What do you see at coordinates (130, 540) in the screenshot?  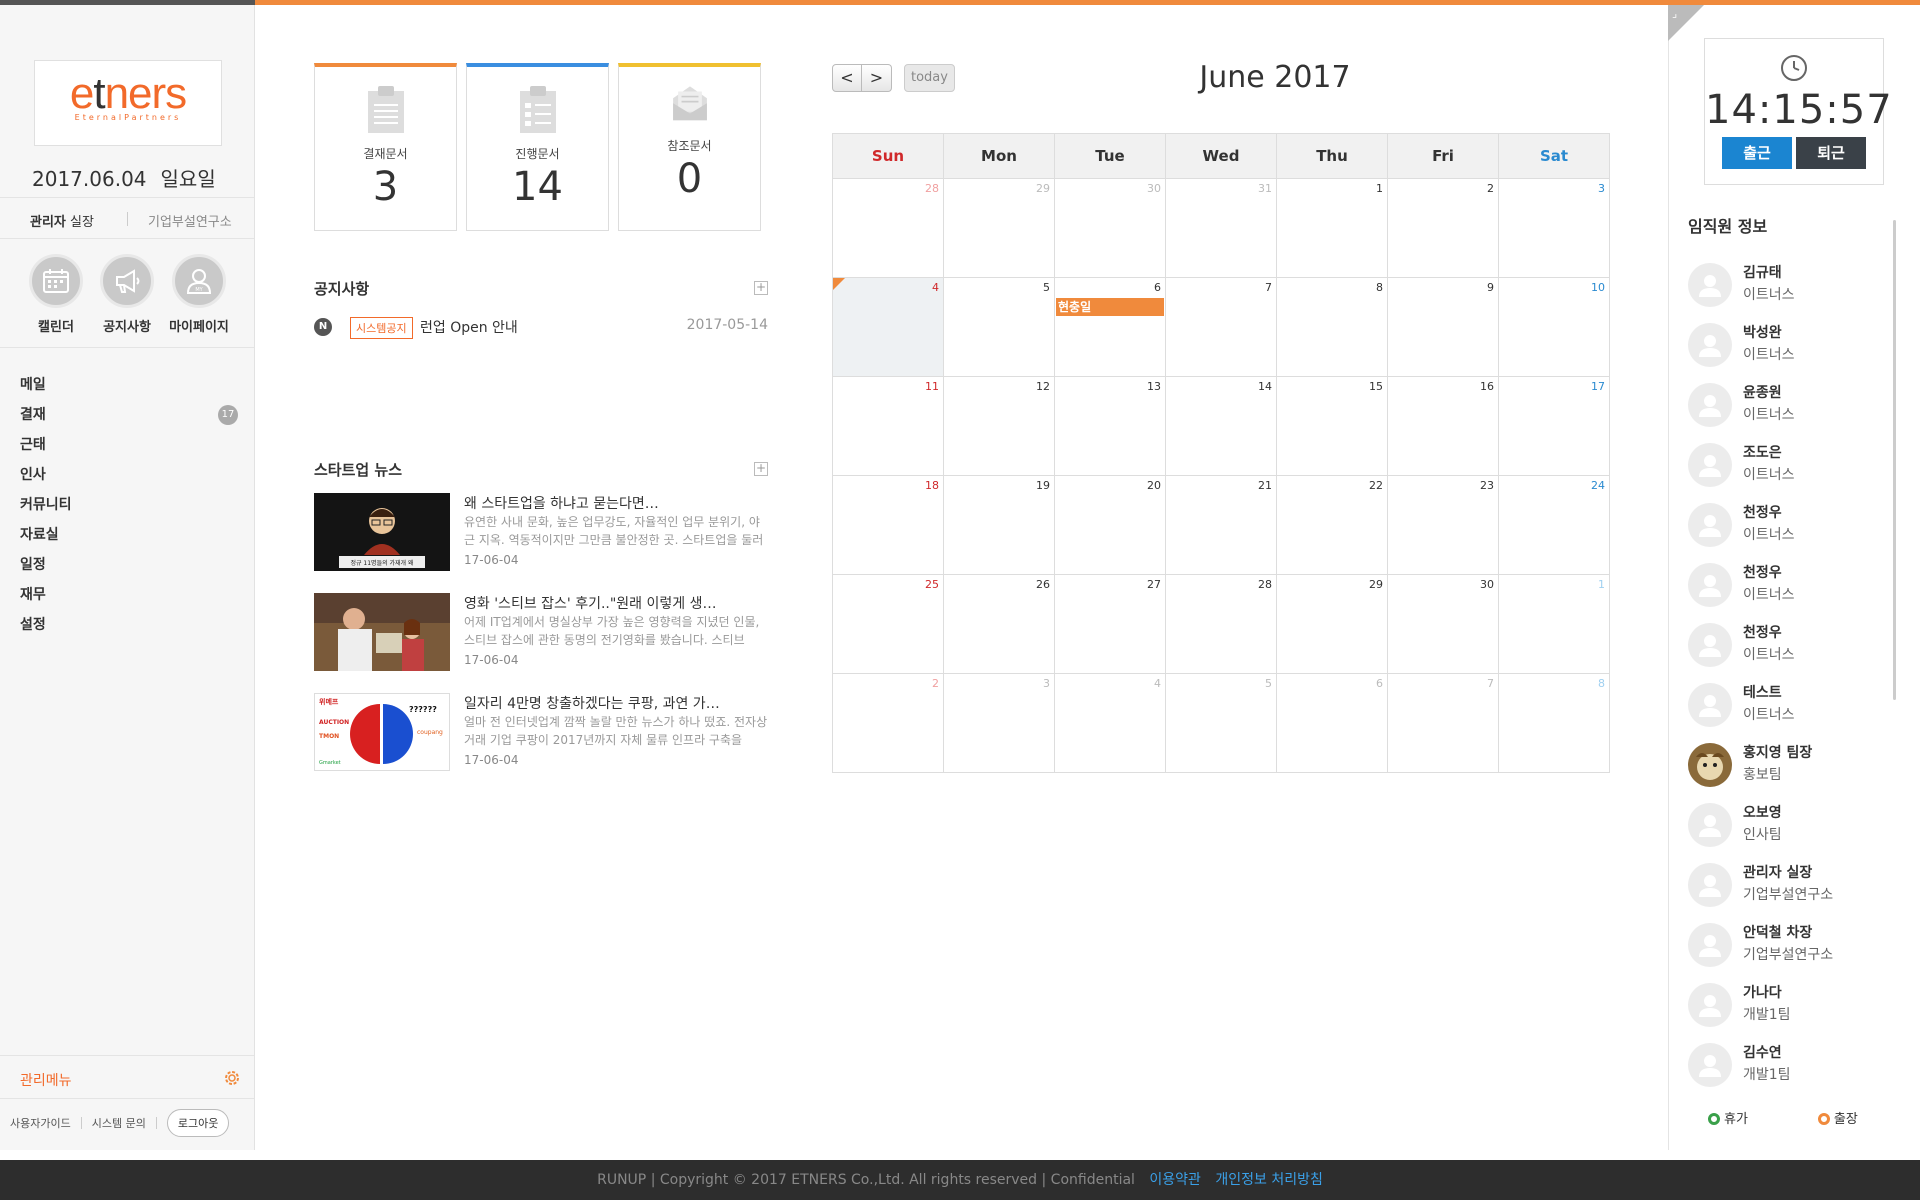 I see `menu-item-archive: 자료실` at bounding box center [130, 540].